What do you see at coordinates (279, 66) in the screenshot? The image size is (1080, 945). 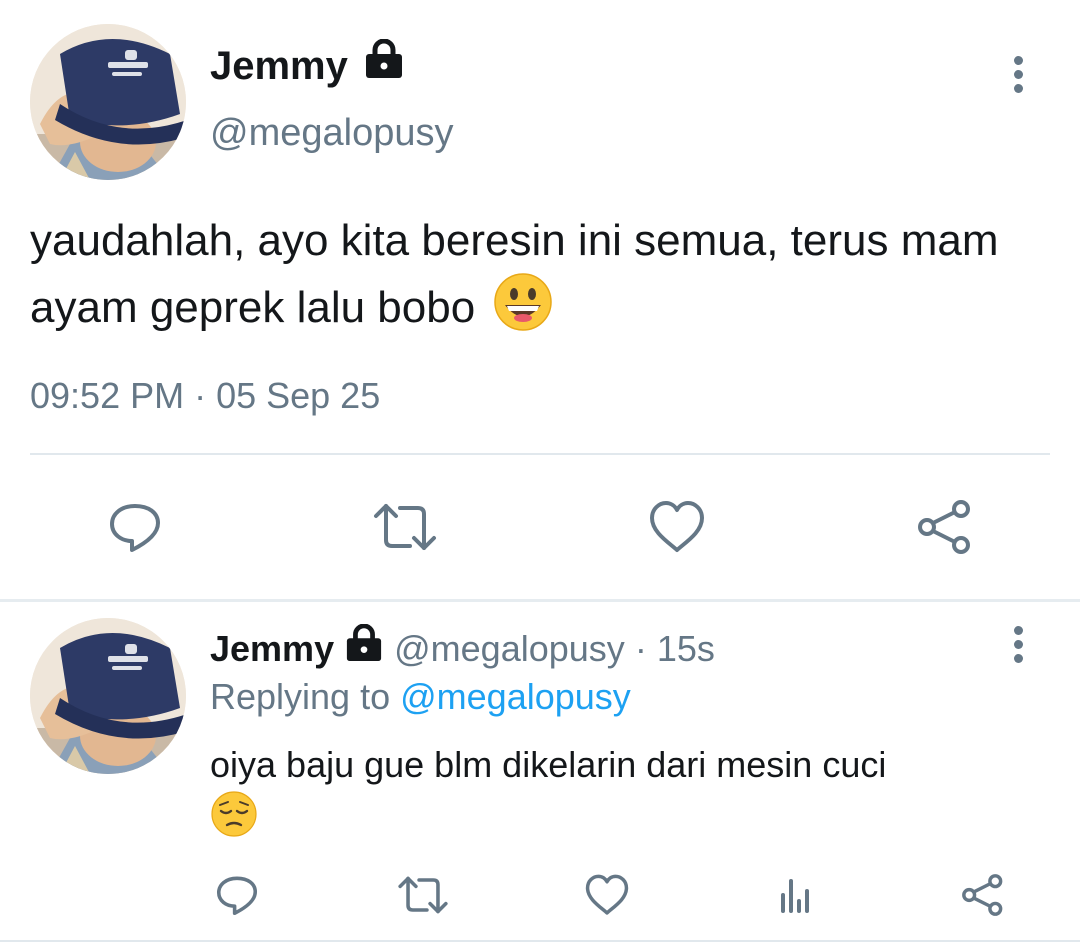 I see `author-name-text: Jemmy` at bounding box center [279, 66].